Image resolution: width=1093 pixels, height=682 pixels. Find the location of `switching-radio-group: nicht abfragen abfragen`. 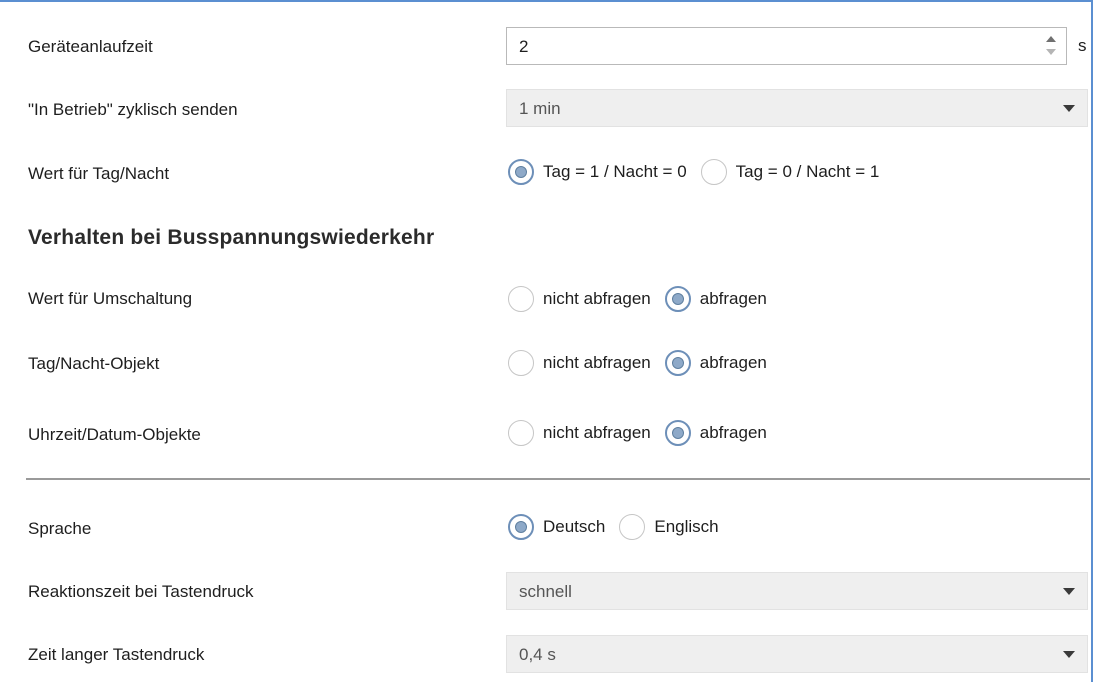

switching-radio-group: nicht abfragen abfragen is located at coordinates (644, 299).